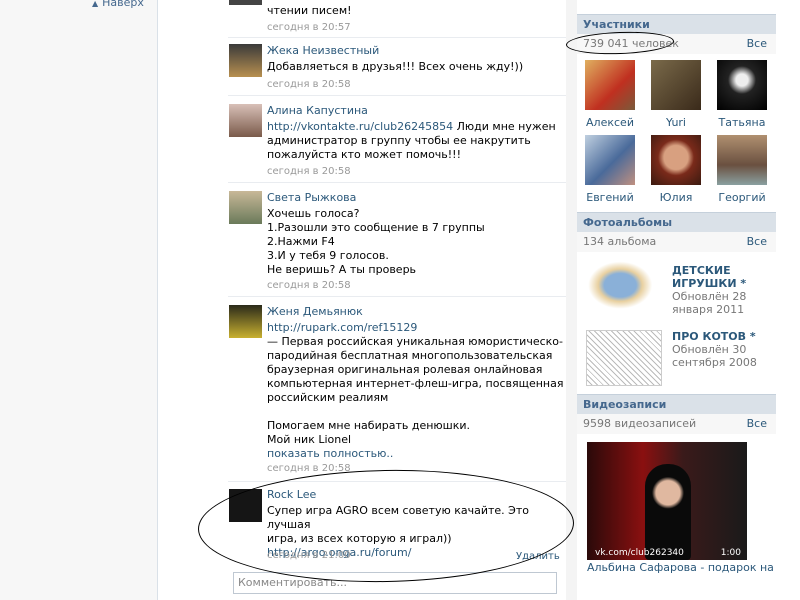  I want to click on member-name: Юлия, so click(676, 197).